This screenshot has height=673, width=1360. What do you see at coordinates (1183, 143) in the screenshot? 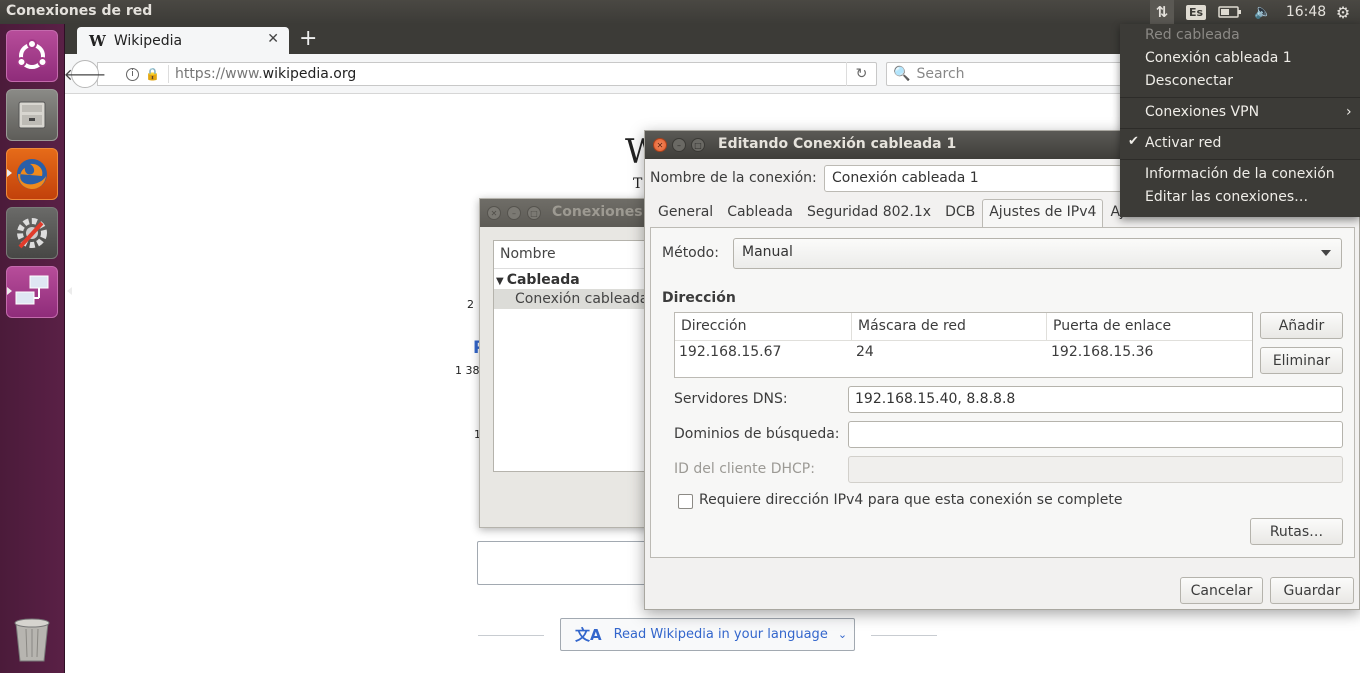
I see `menu-item-enable-network: Activar red` at bounding box center [1183, 143].